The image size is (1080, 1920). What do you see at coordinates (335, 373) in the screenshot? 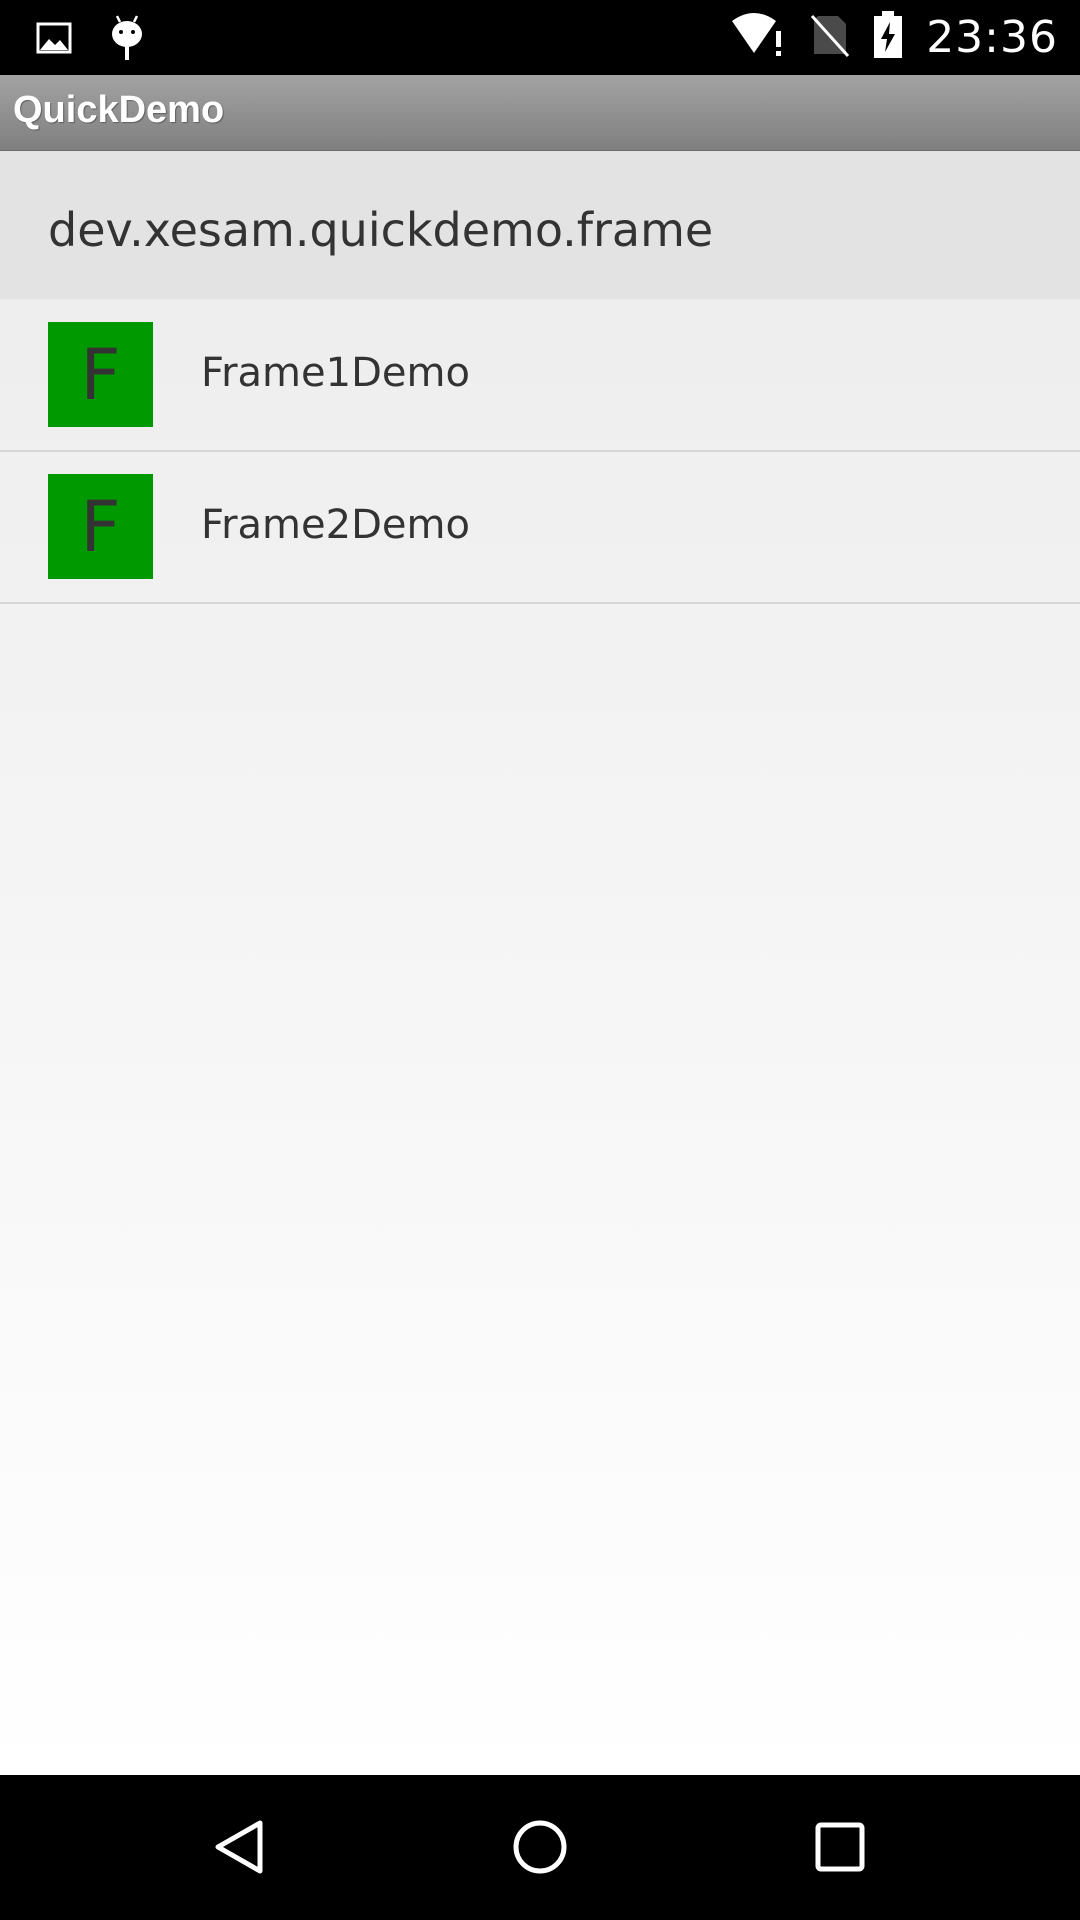
I see `list-item-label: Frame1Demo` at bounding box center [335, 373].